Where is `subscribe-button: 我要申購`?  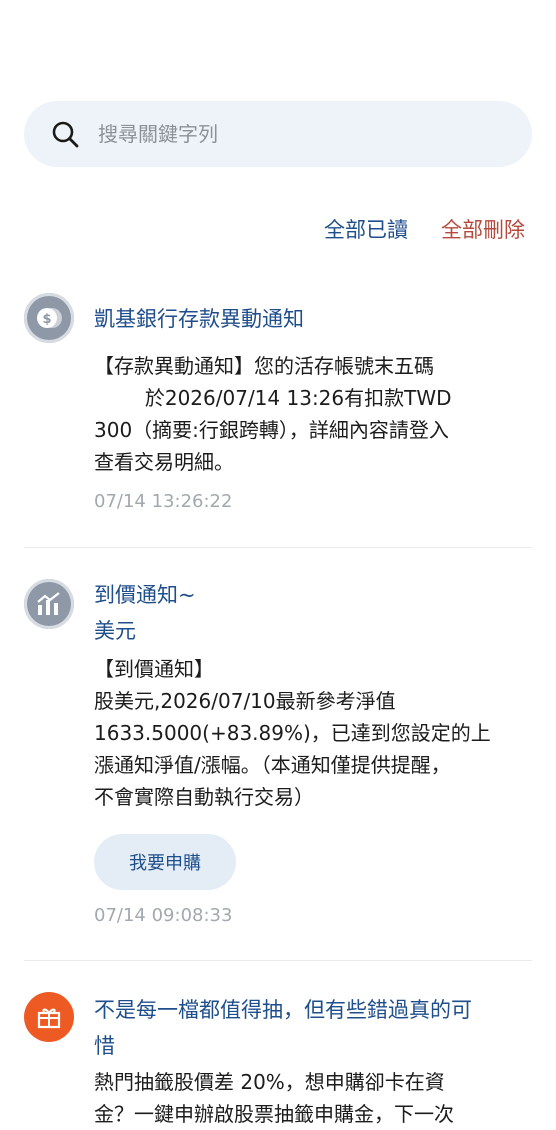 subscribe-button: 我要申購 is located at coordinates (165, 862).